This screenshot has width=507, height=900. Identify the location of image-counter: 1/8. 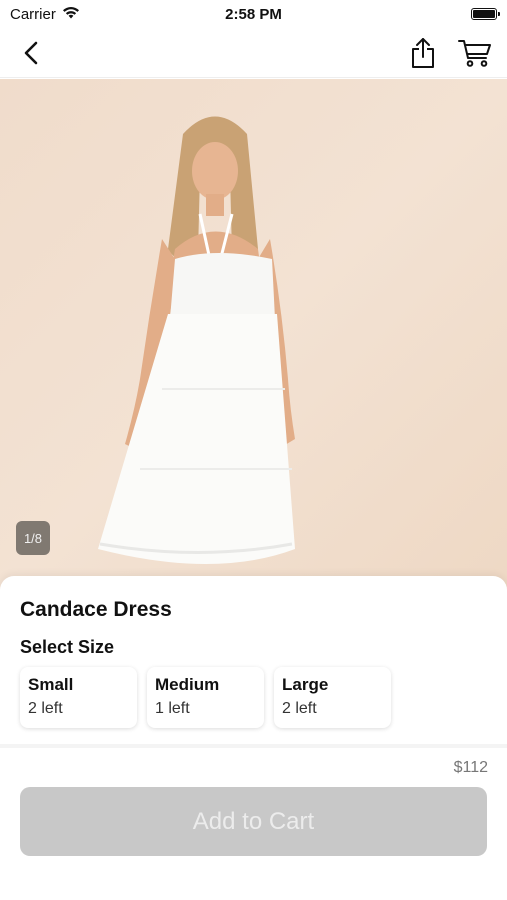
(33, 538).